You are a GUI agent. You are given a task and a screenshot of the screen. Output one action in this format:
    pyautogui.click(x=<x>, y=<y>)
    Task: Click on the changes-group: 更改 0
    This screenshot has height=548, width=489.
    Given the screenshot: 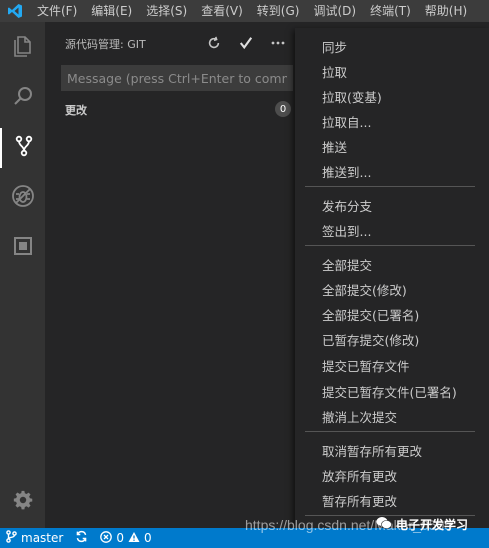 What is the action you would take?
    pyautogui.click(x=170, y=109)
    